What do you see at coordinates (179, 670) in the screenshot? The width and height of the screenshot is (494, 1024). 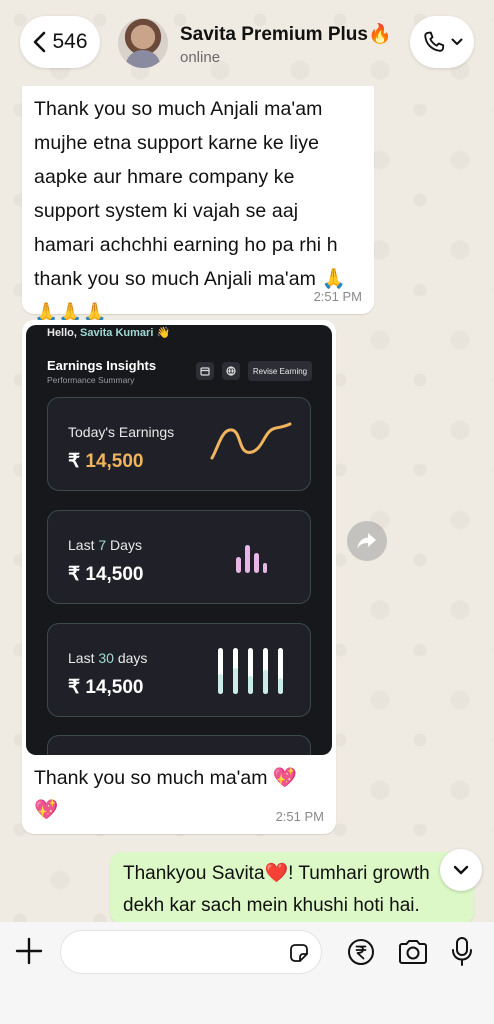 I see `earnings-card-30-days: Last 30 days ₹ 14,500` at bounding box center [179, 670].